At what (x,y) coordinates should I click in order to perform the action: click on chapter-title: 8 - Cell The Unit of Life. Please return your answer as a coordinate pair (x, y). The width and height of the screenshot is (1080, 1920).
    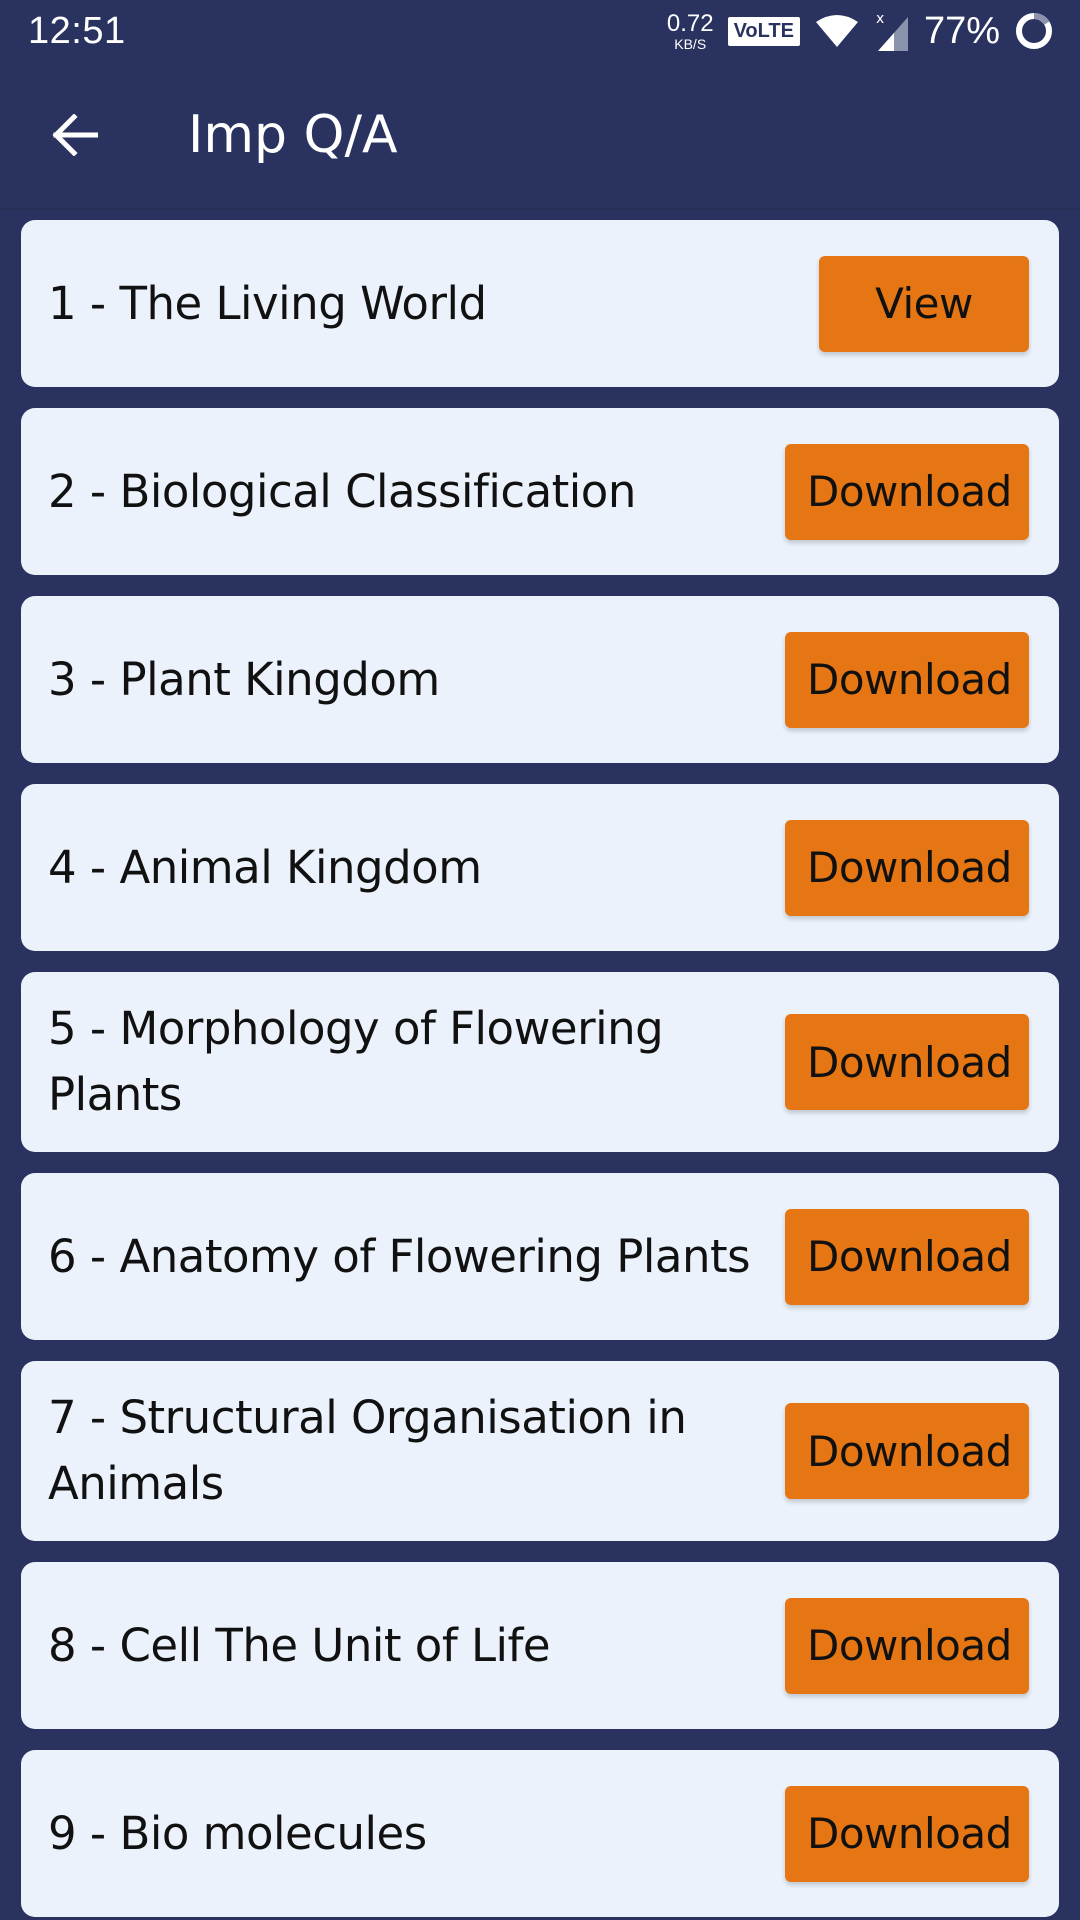
    Looking at the image, I should click on (299, 1645).